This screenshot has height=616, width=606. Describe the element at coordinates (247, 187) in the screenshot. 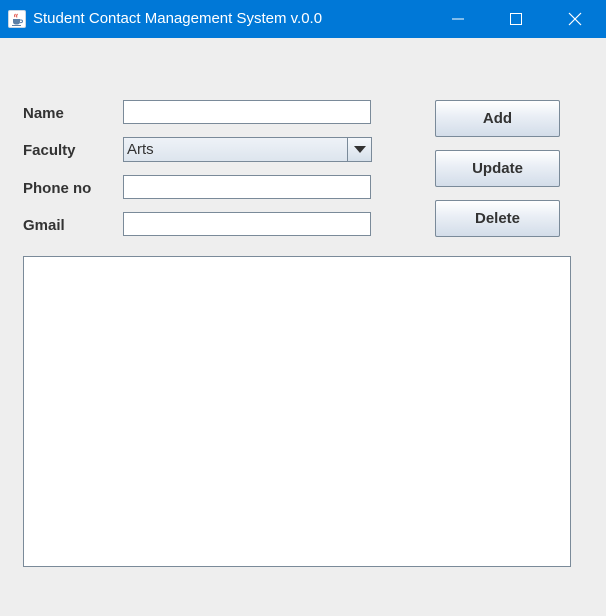

I see `phone-field` at that location.